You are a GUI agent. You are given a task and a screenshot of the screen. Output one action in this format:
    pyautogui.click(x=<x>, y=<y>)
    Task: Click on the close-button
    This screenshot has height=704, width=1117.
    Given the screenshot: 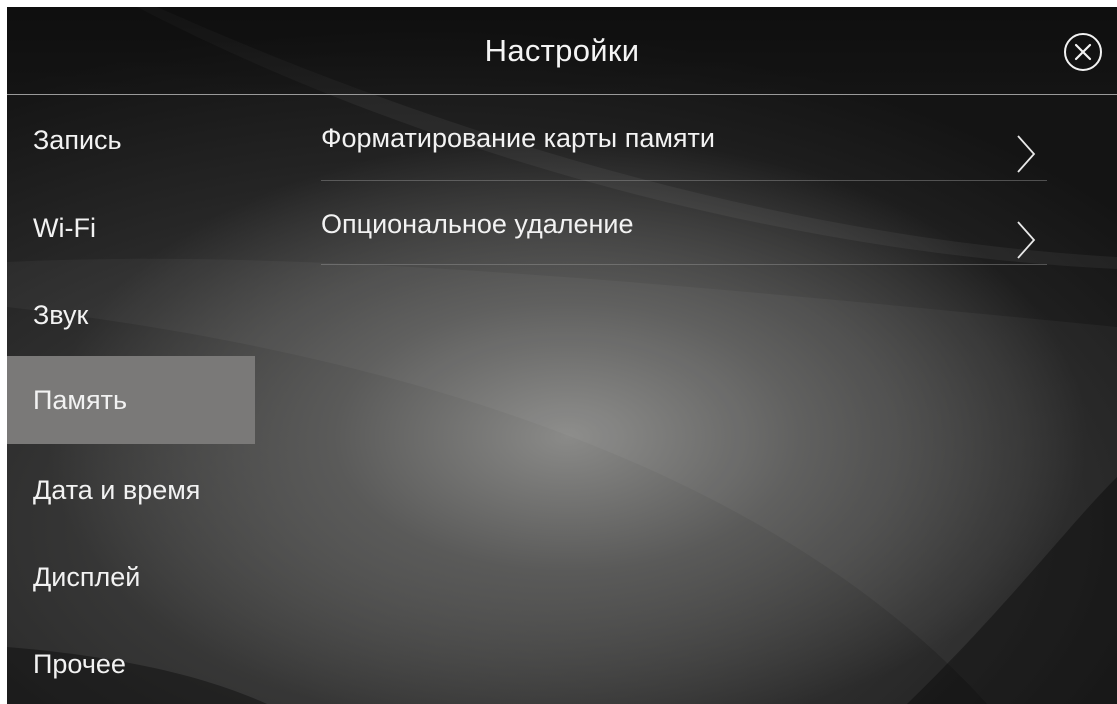 What is the action you would take?
    pyautogui.click(x=1083, y=52)
    